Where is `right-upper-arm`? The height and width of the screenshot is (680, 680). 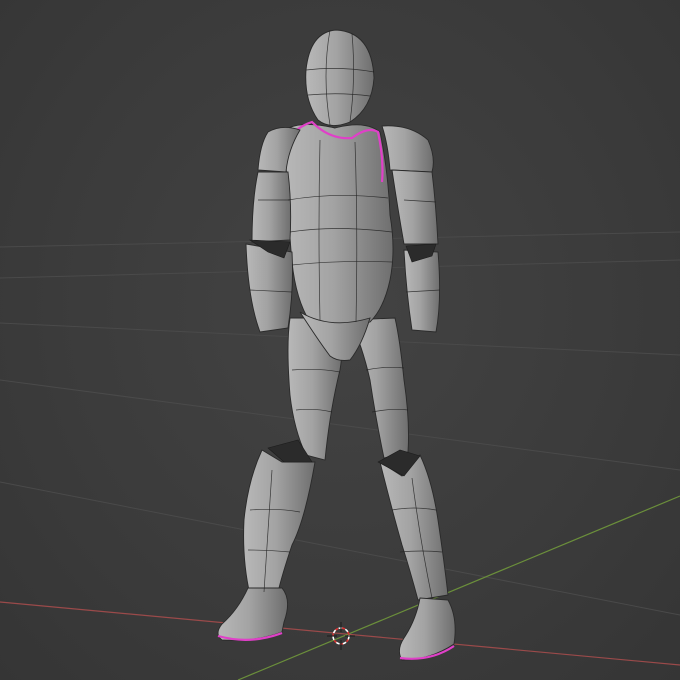
right-upper-arm is located at coordinates (415, 207).